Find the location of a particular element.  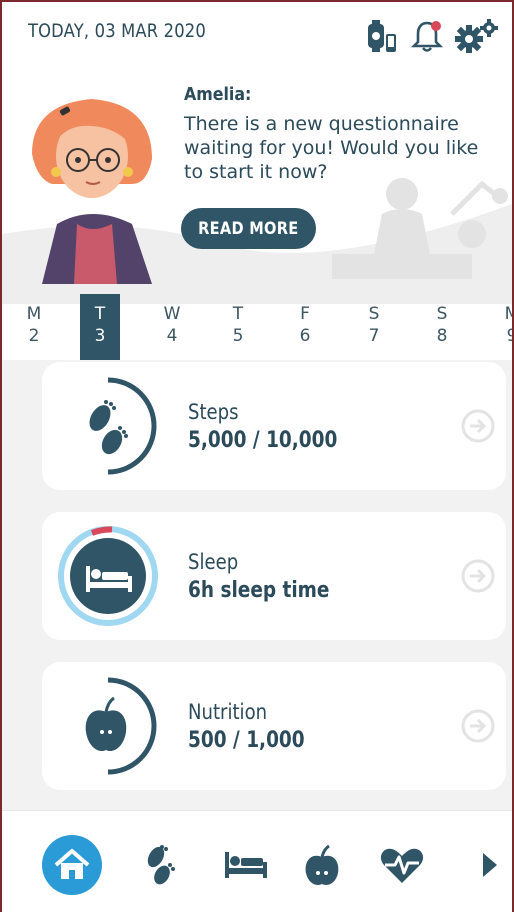

avatar is located at coordinates (92, 191).